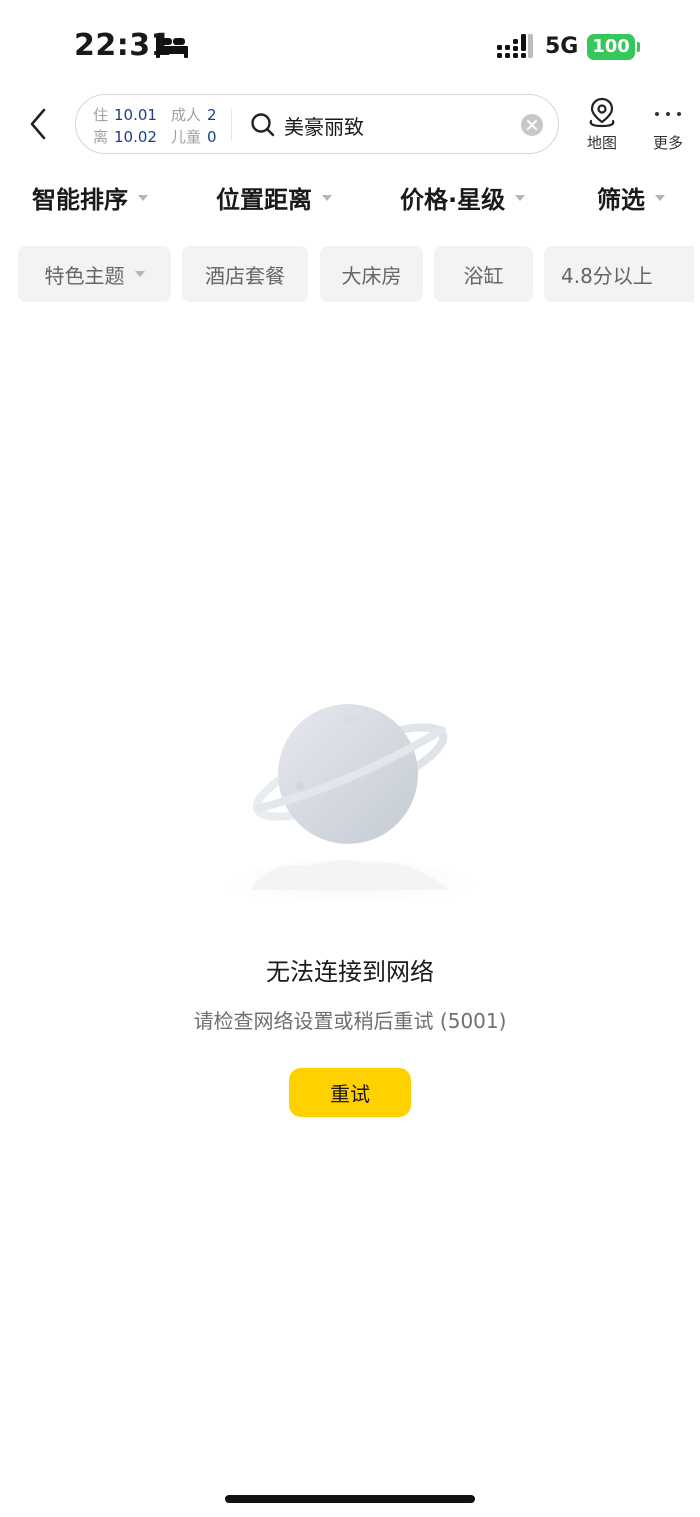 The height and width of the screenshot is (1517, 700). I want to click on search-divider, so click(231, 125).